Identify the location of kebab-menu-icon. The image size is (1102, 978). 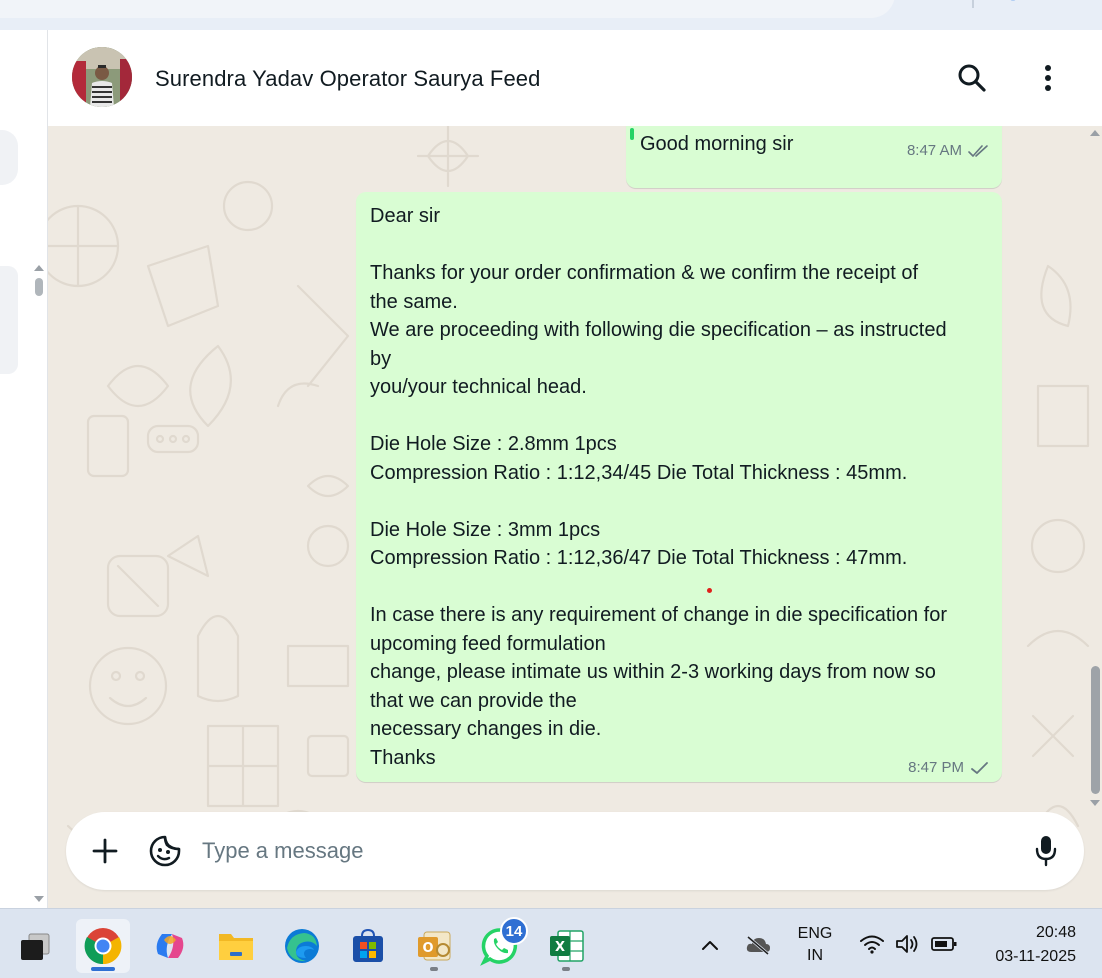
(1048, 78).